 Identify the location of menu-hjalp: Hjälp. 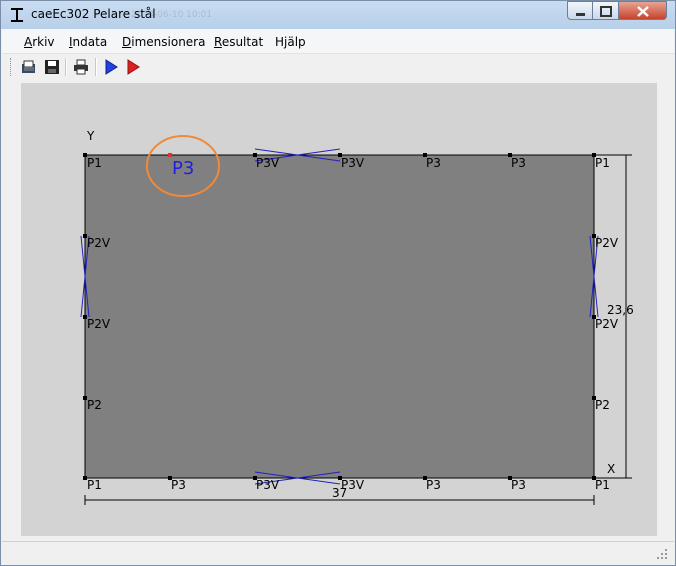
(290, 42).